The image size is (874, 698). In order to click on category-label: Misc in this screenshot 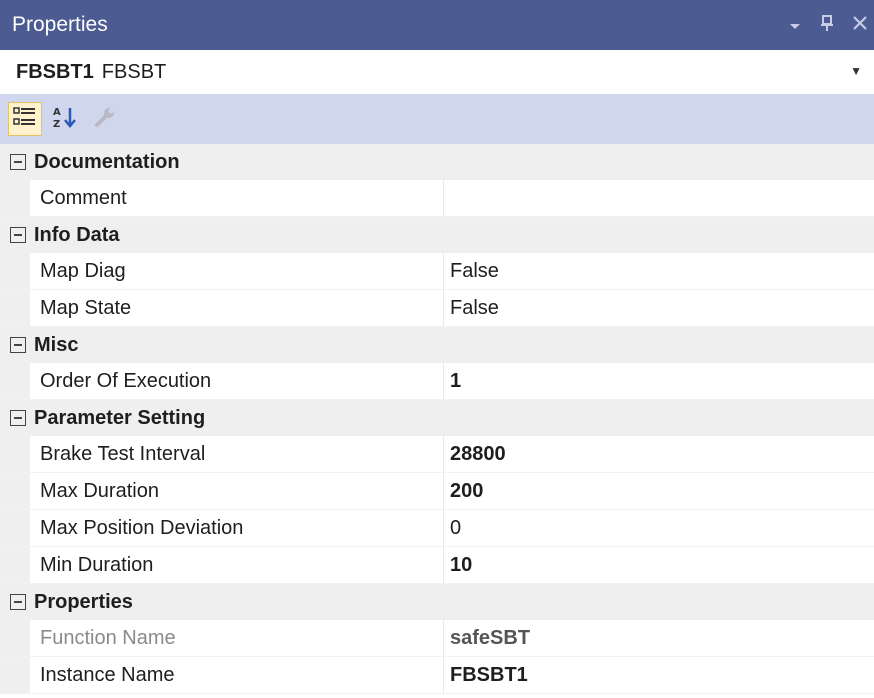, I will do `click(56, 344)`.